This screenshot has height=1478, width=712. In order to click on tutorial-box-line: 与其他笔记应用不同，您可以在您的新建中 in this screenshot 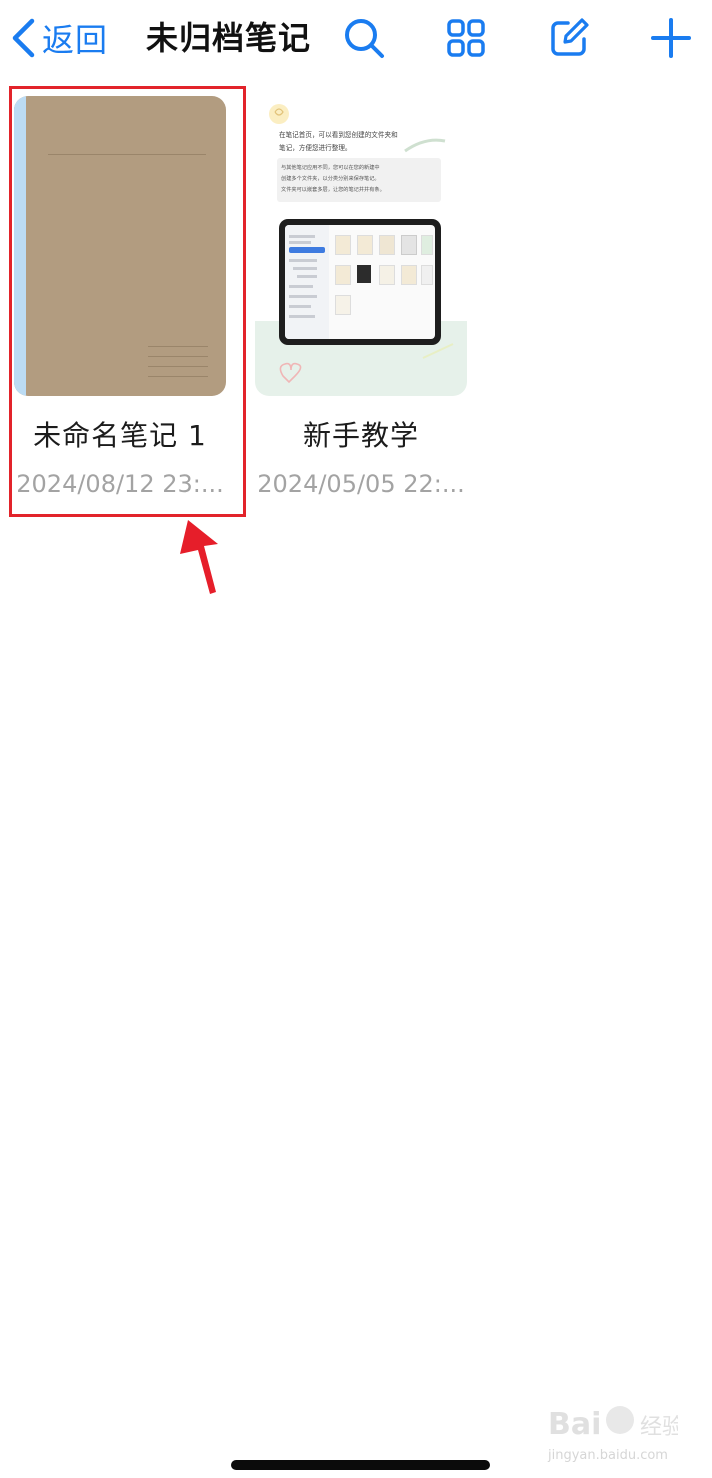, I will do `click(330, 168)`.